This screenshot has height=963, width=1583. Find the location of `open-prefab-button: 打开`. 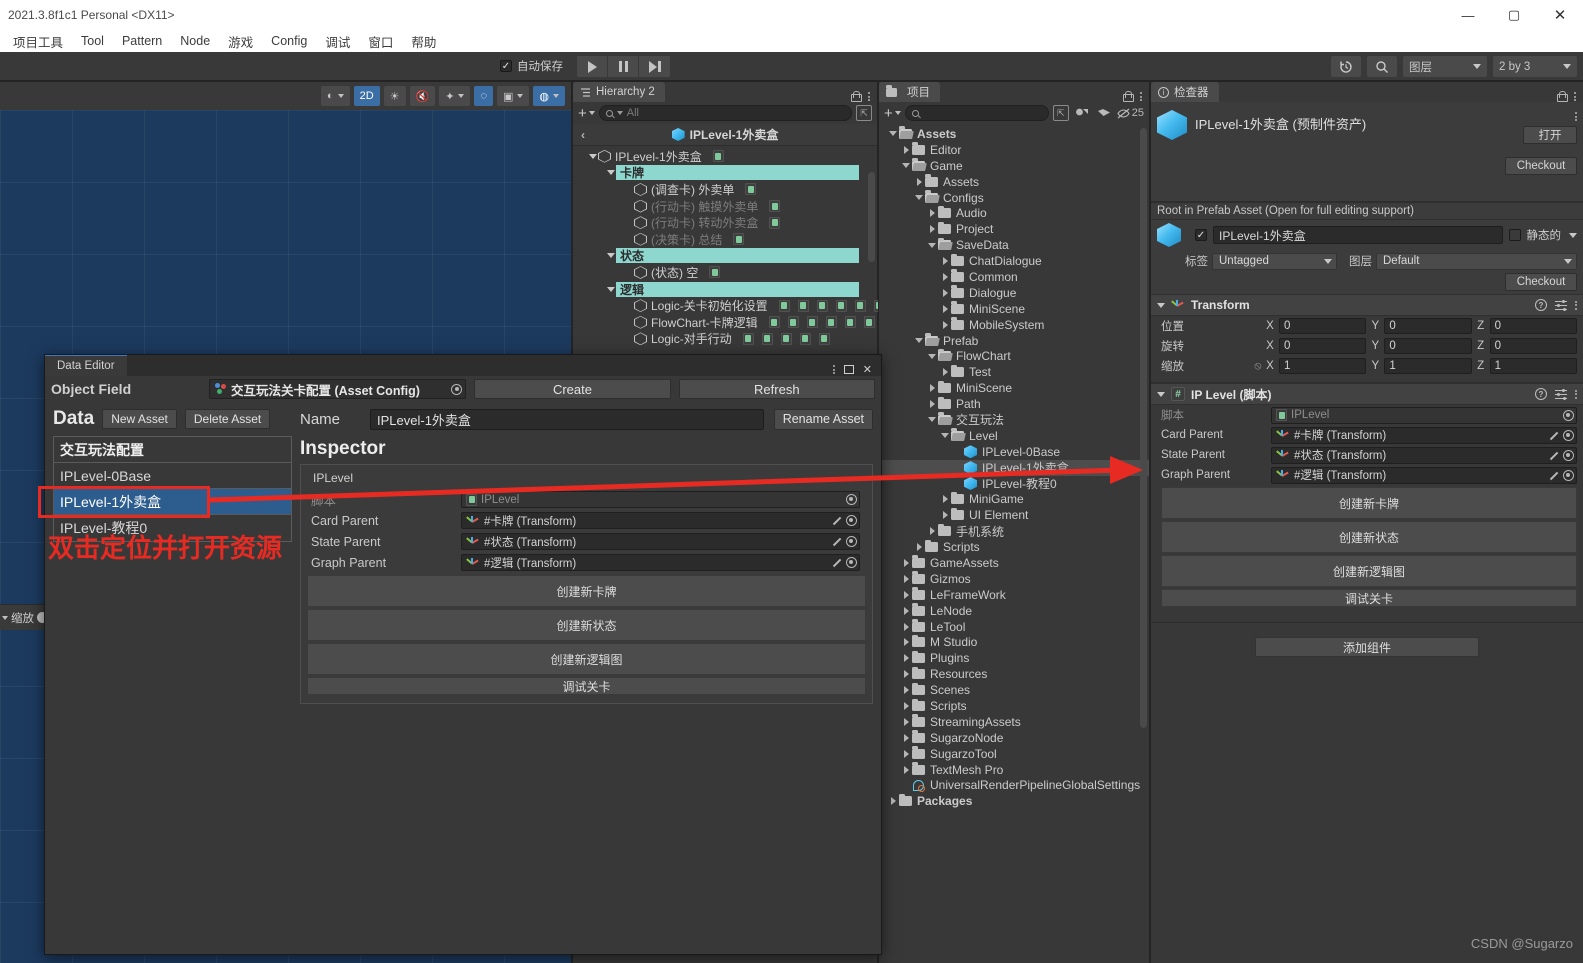

open-prefab-button: 打开 is located at coordinates (1550, 135).